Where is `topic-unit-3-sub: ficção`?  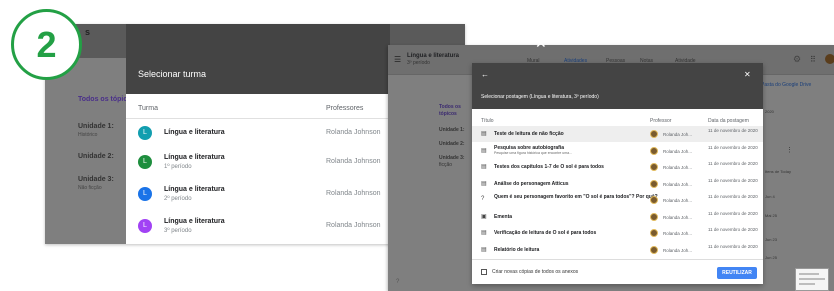
topic-unit-3-sub: ficção is located at coordinates (446, 165).